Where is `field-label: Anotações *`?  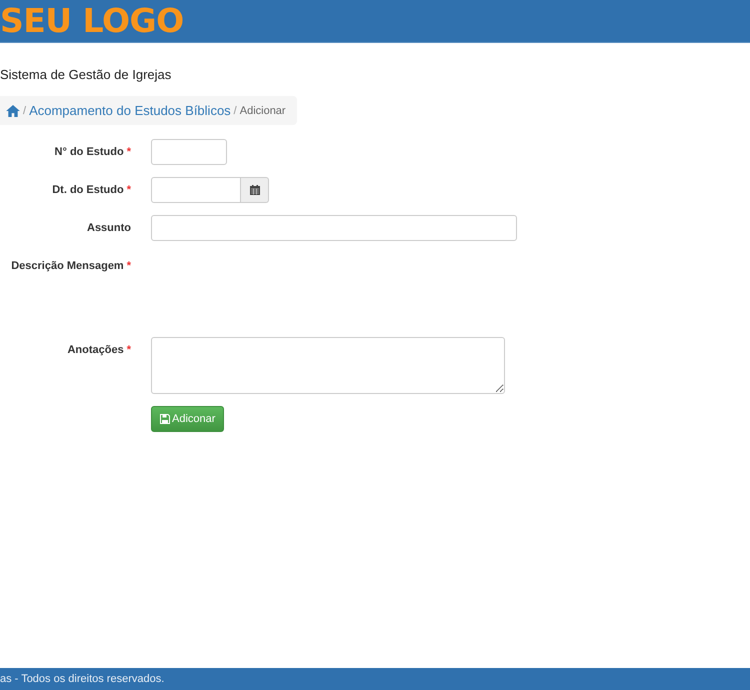 field-label: Anotações * is located at coordinates (98, 349).